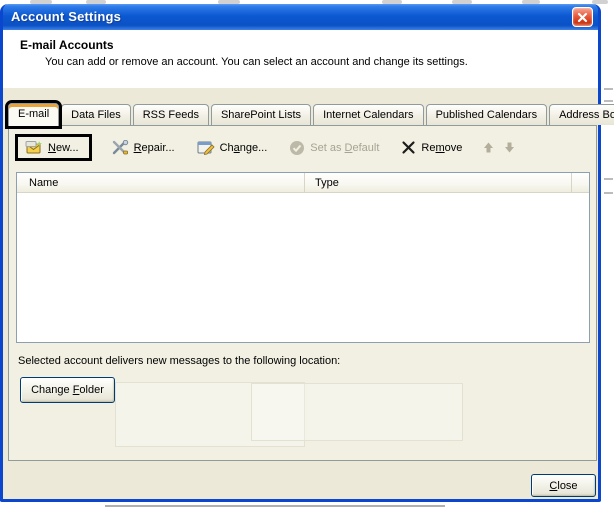  Describe the element at coordinates (581, 114) in the screenshot. I see `tab-address-books: Address Books` at that location.